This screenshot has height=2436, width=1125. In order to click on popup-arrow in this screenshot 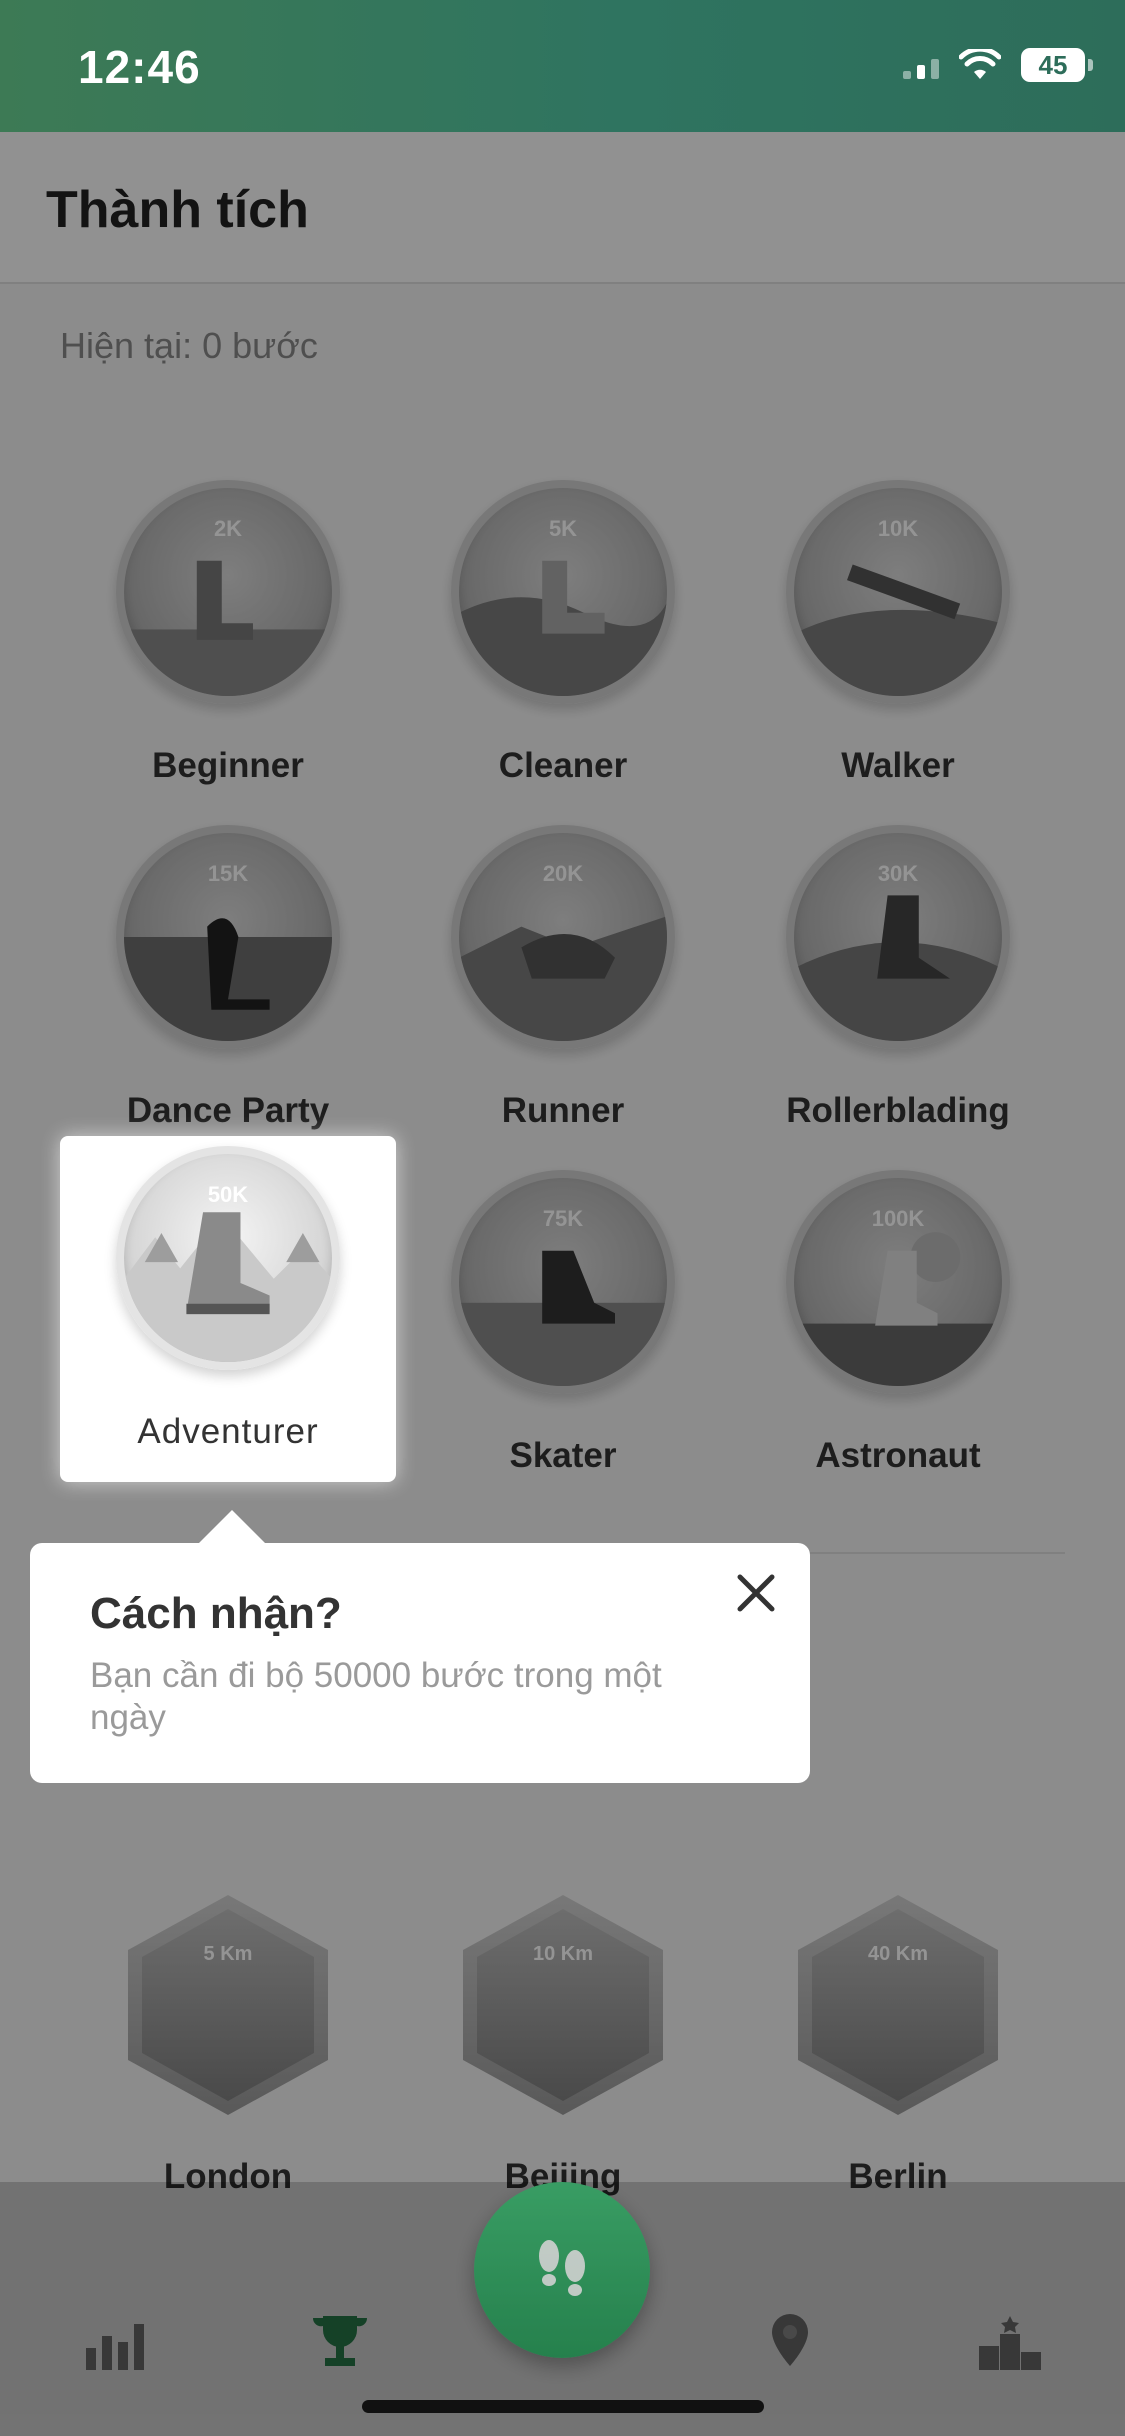, I will do `click(232, 1527)`.